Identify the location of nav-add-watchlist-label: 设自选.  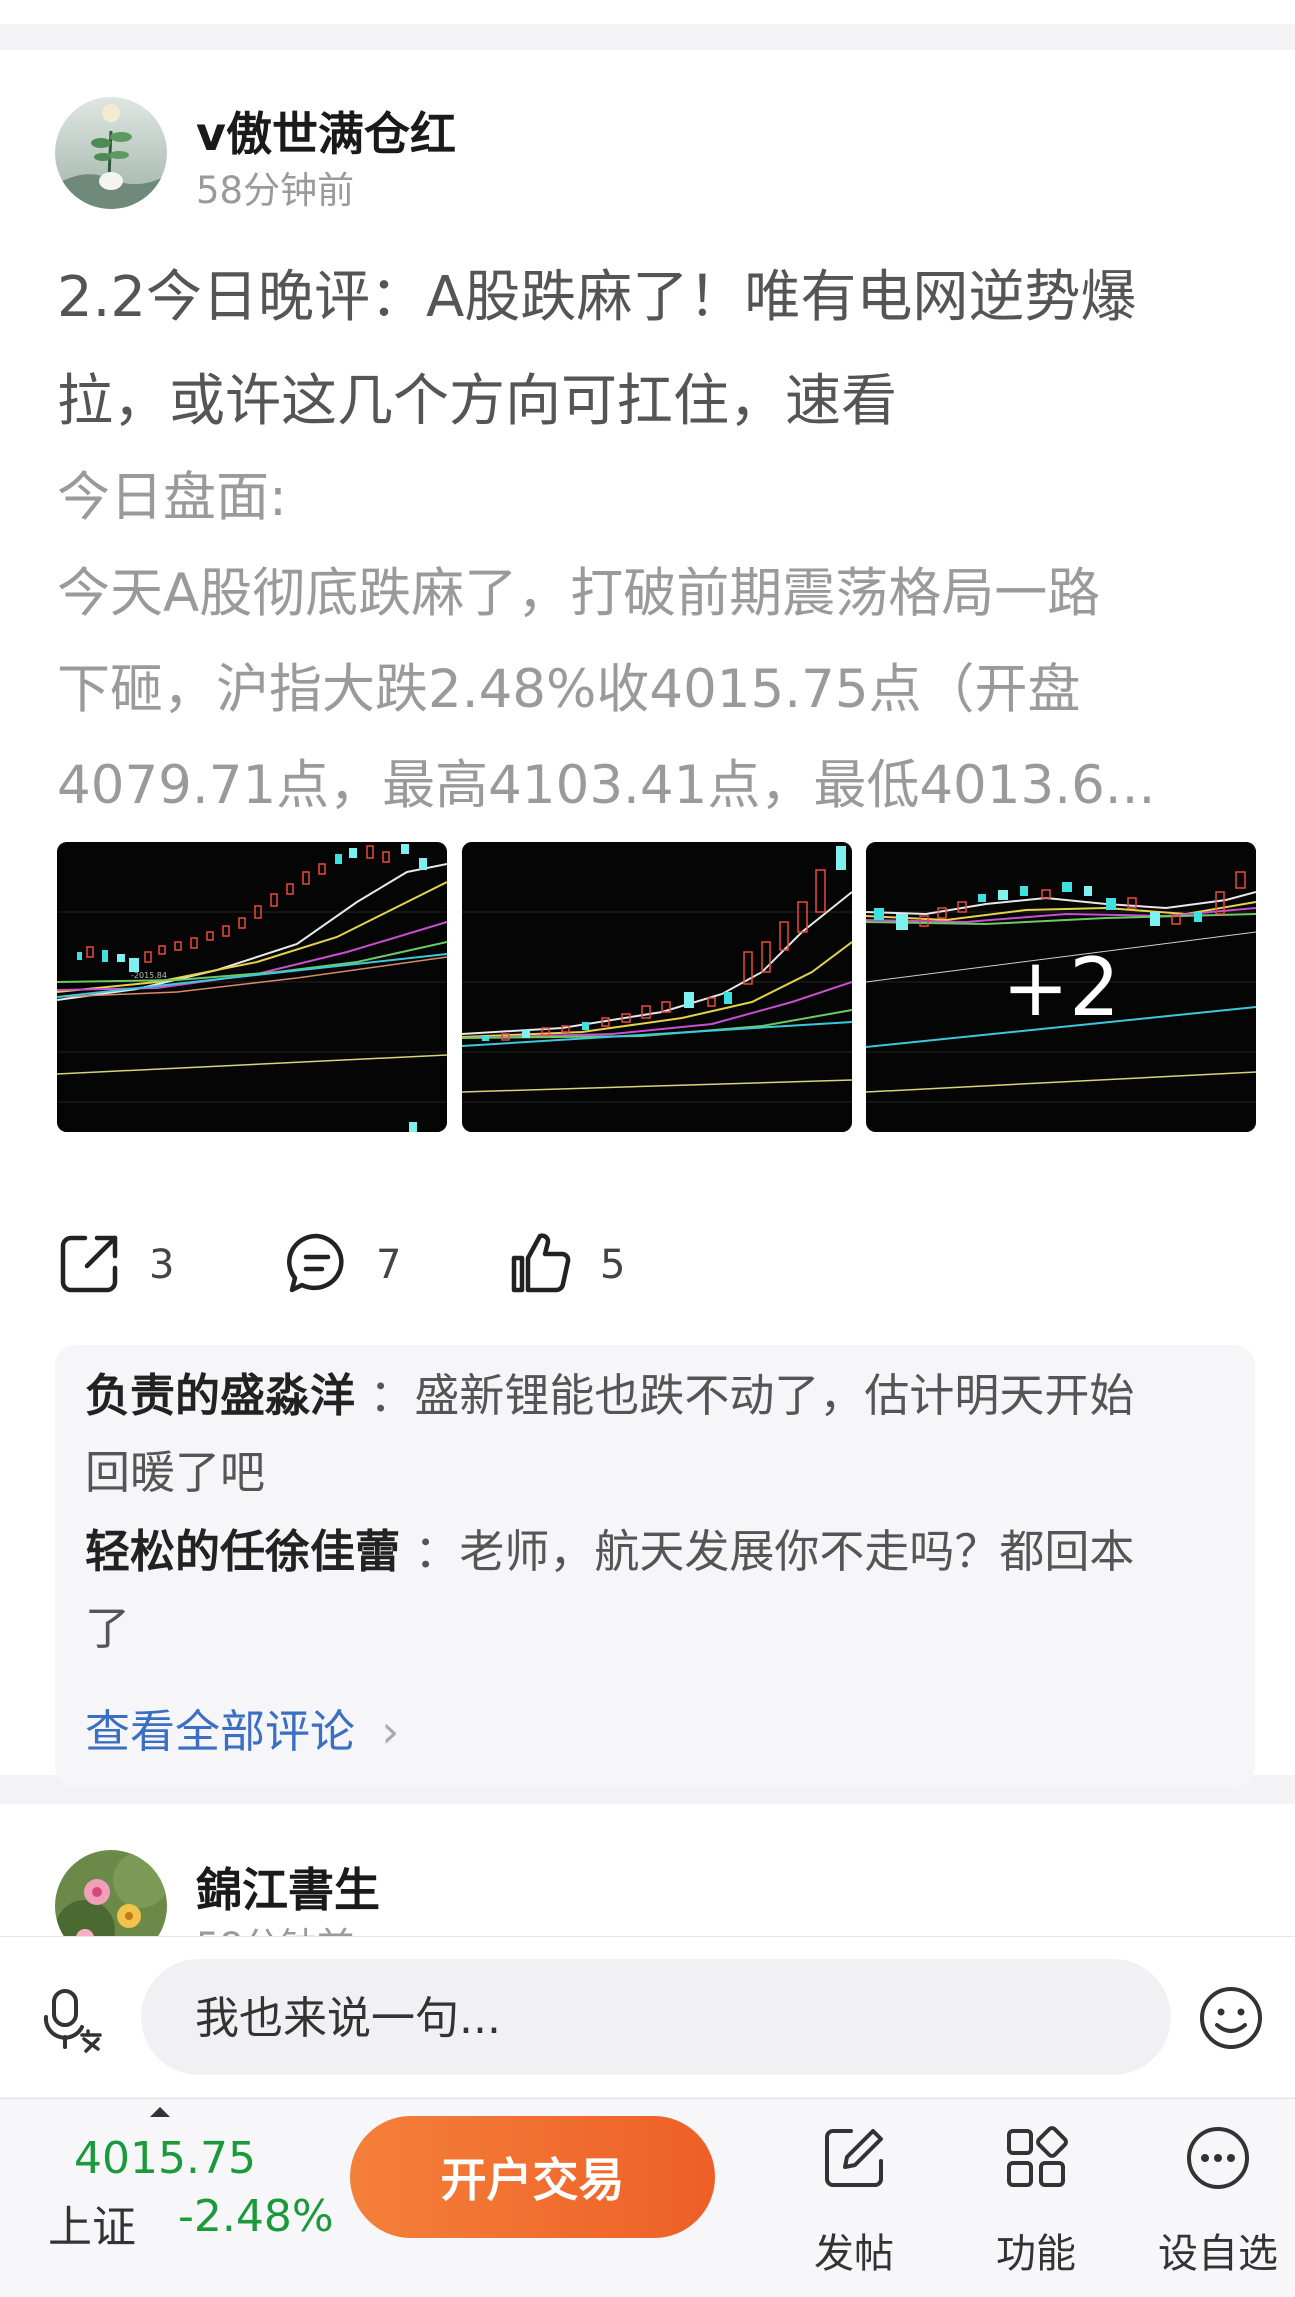
(1218, 2254).